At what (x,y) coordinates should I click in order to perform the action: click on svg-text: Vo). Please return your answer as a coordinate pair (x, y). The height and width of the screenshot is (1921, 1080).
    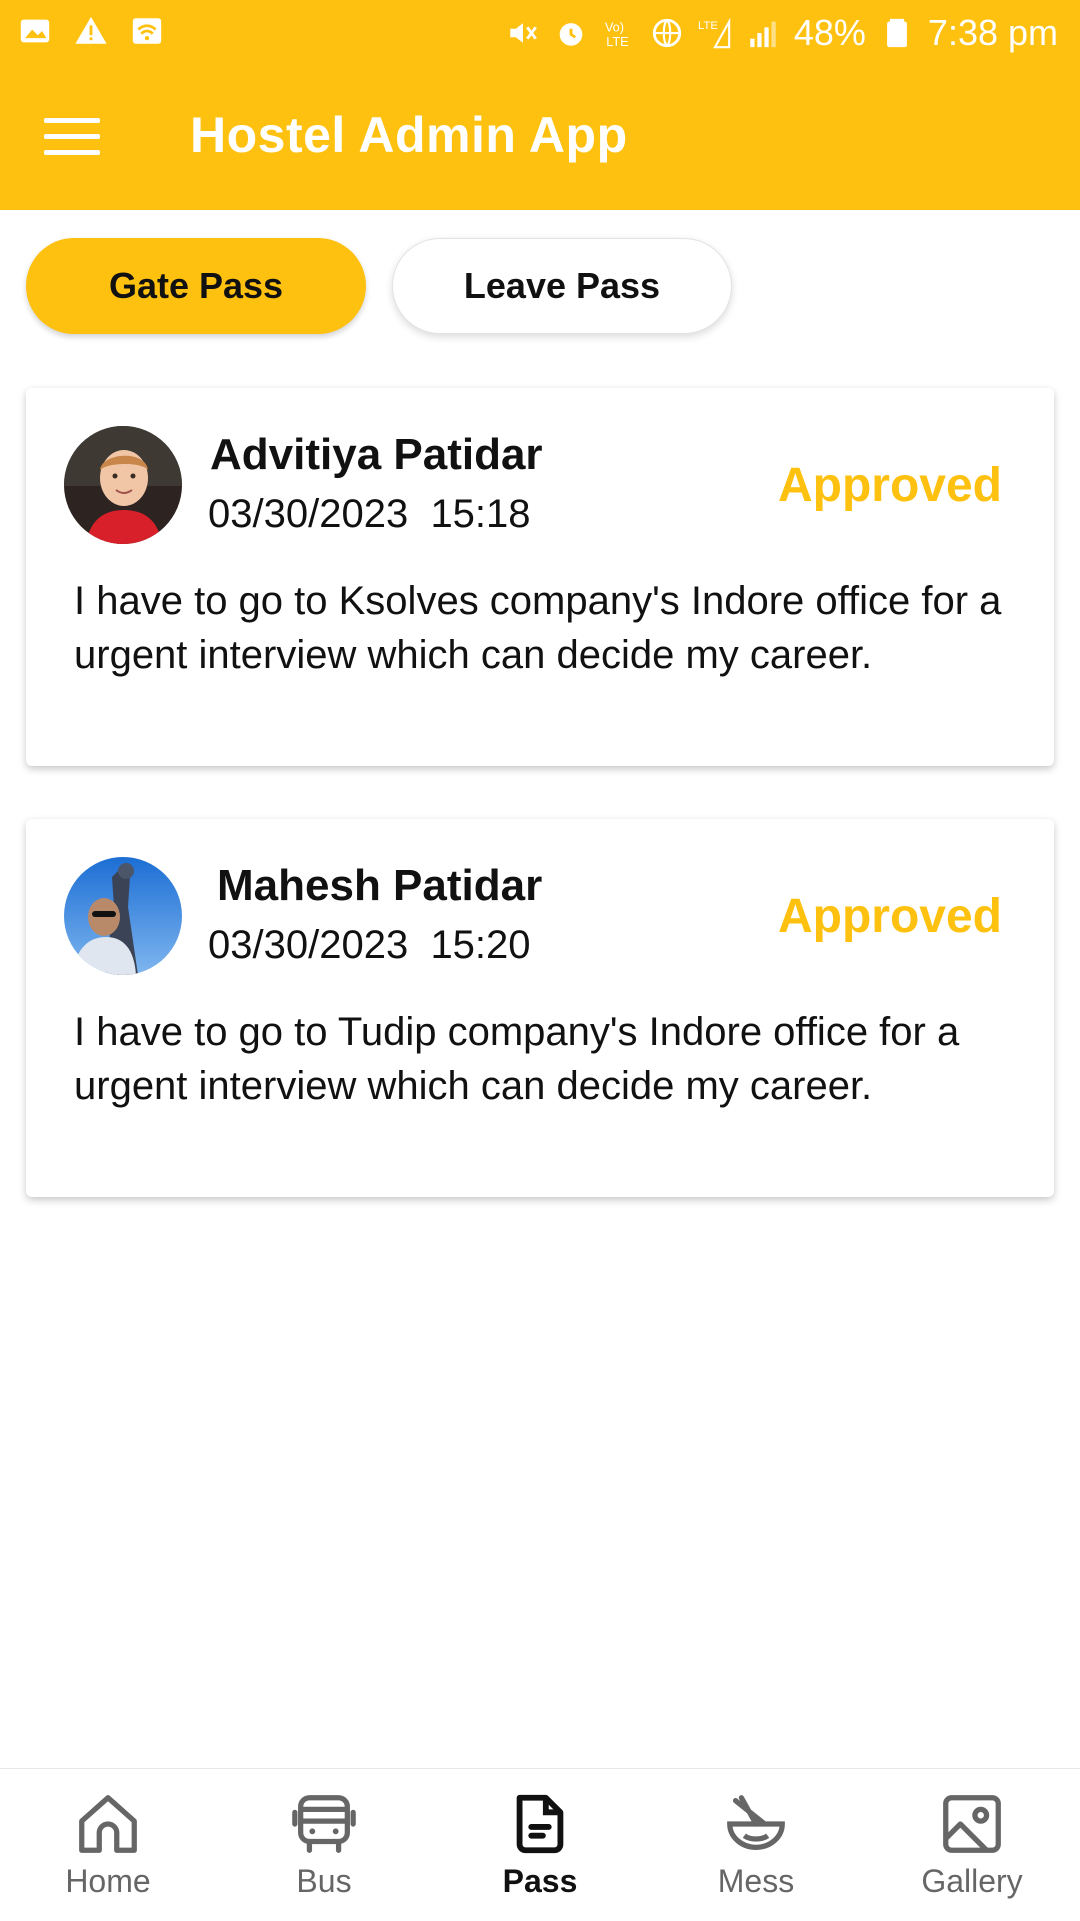
    Looking at the image, I should click on (614, 27).